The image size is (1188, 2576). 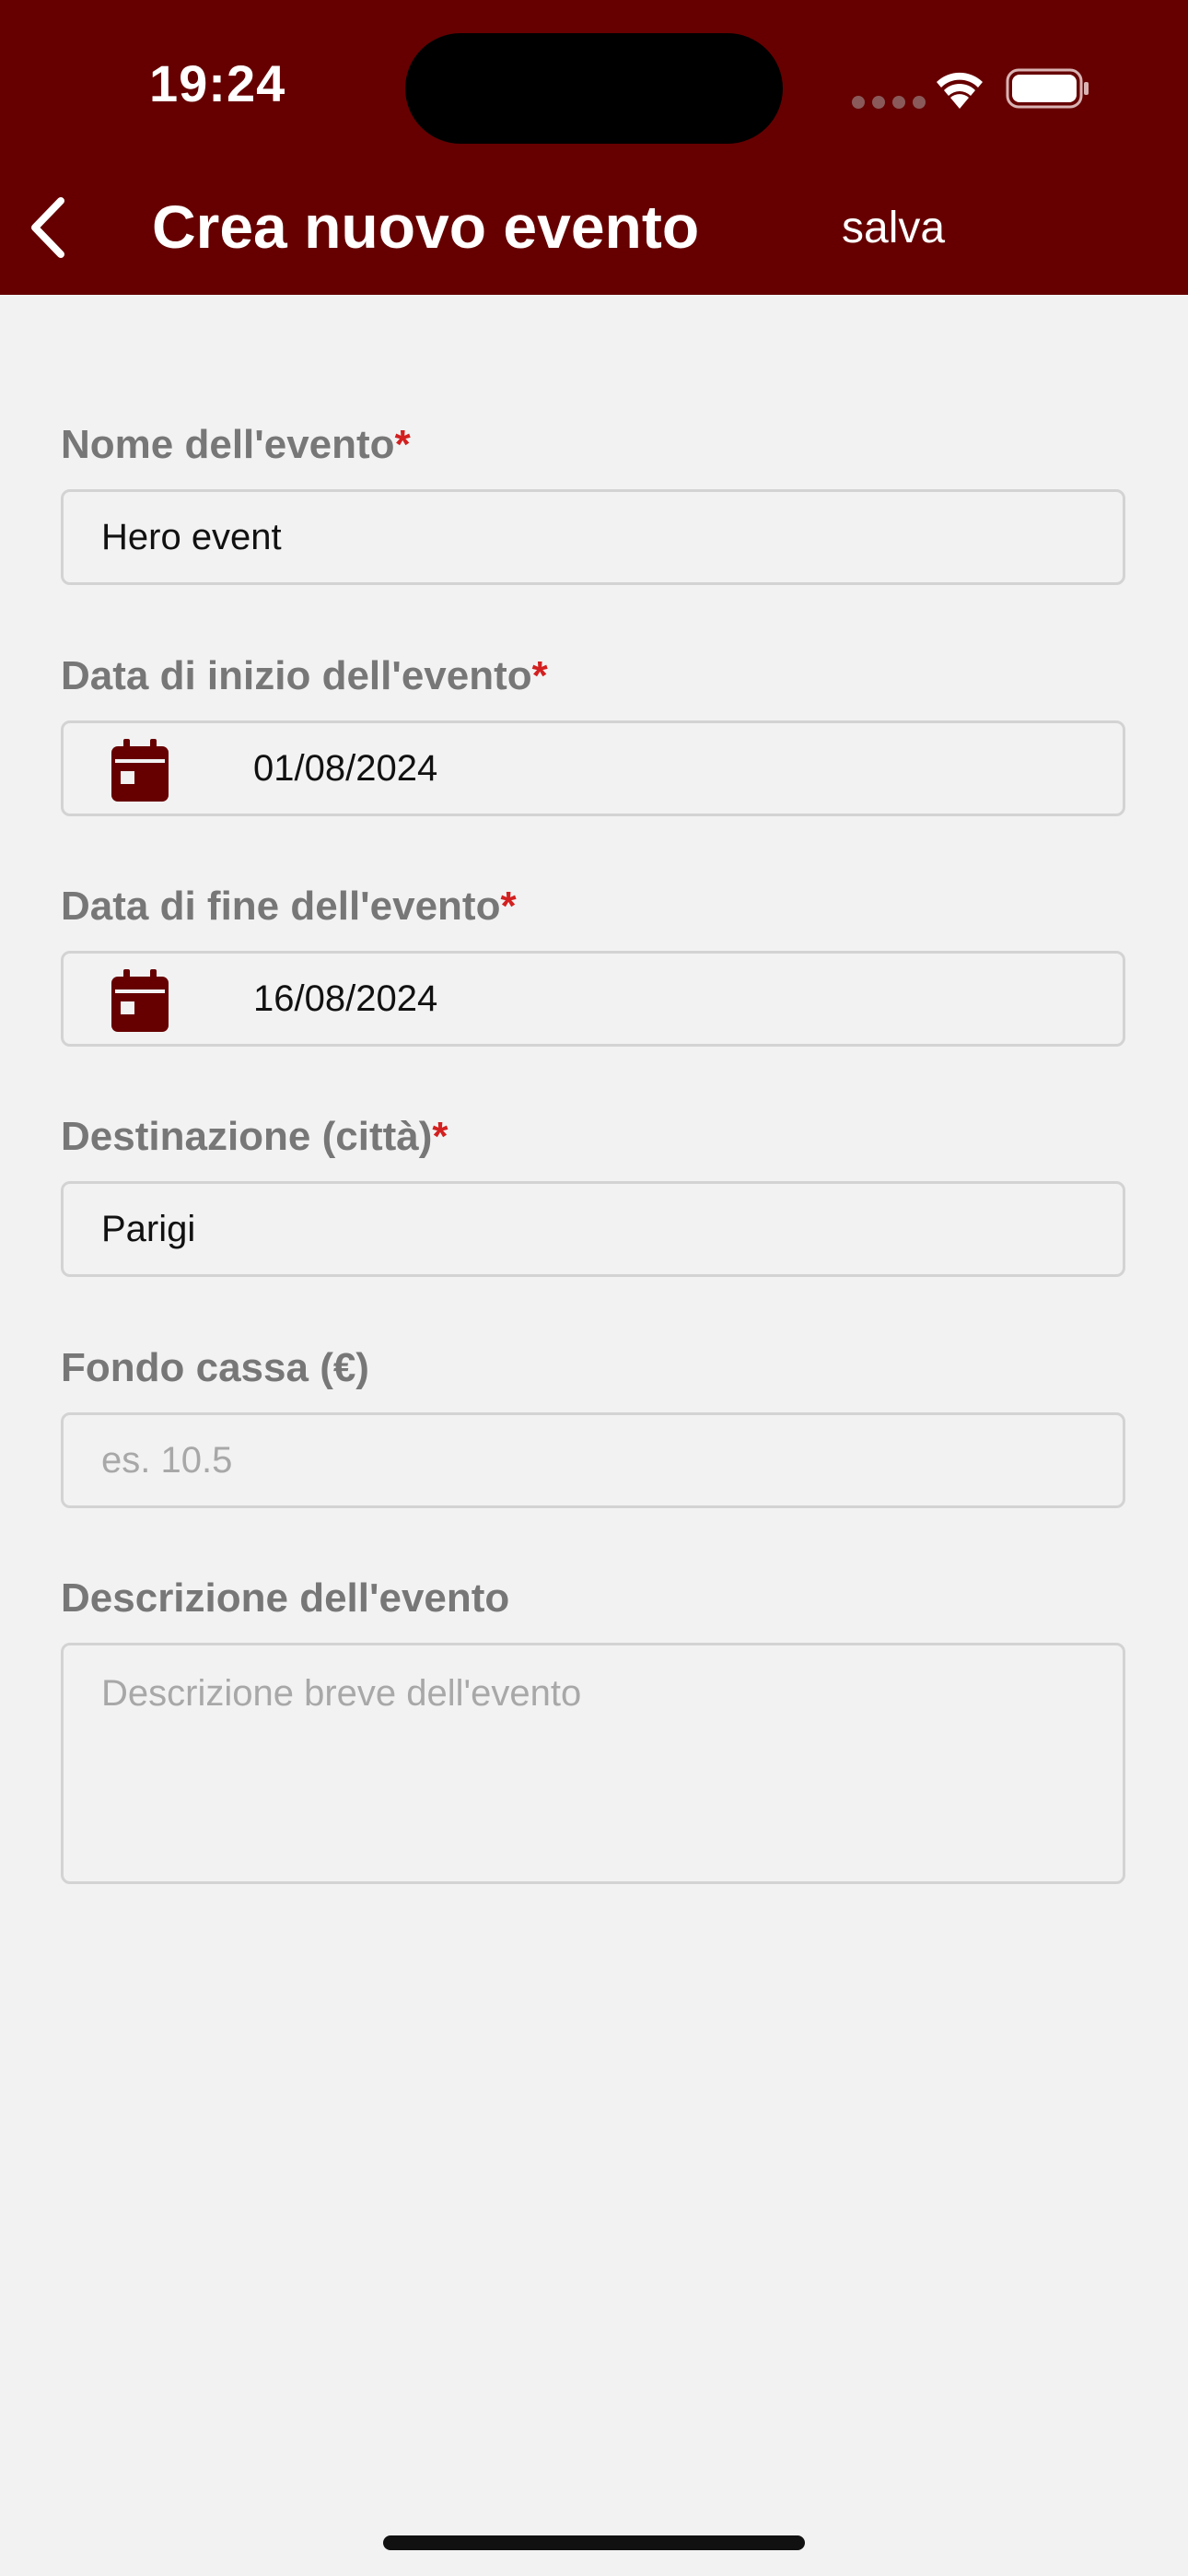 What do you see at coordinates (281, 906) in the screenshot?
I see `end-date-label-text: Data di fine dell'evento` at bounding box center [281, 906].